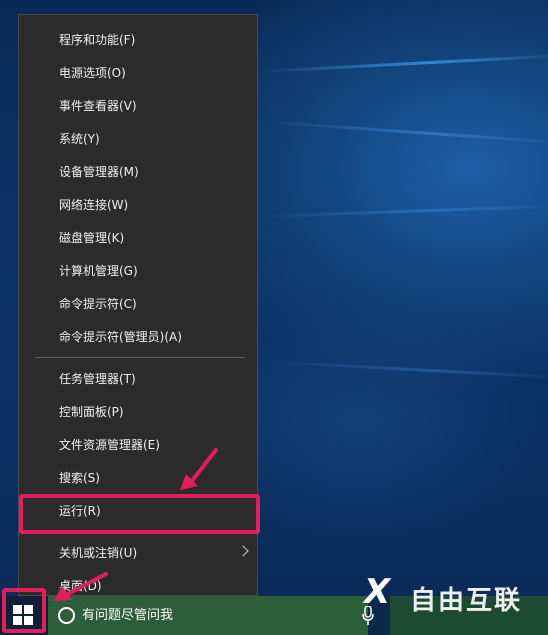 This screenshot has width=548, height=635. What do you see at coordinates (138, 337) in the screenshot?
I see `menu-item-command-prompt-admin: 命令提示符(管理员)(A)` at bounding box center [138, 337].